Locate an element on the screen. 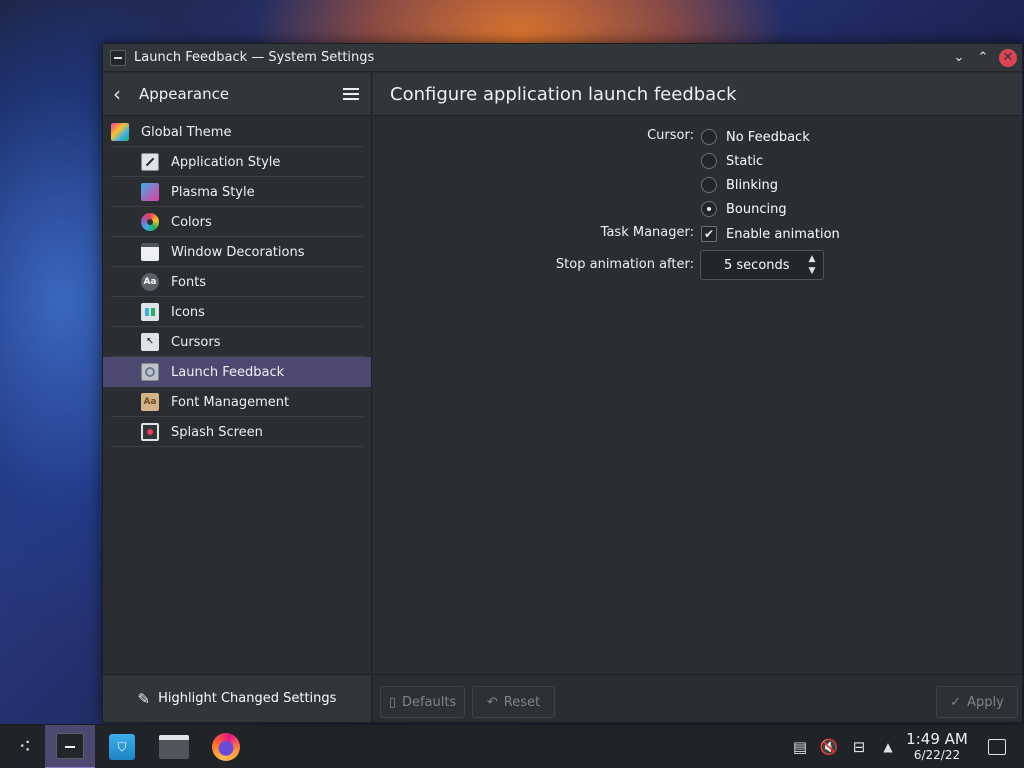  check-icon: ✓ is located at coordinates (956, 702).